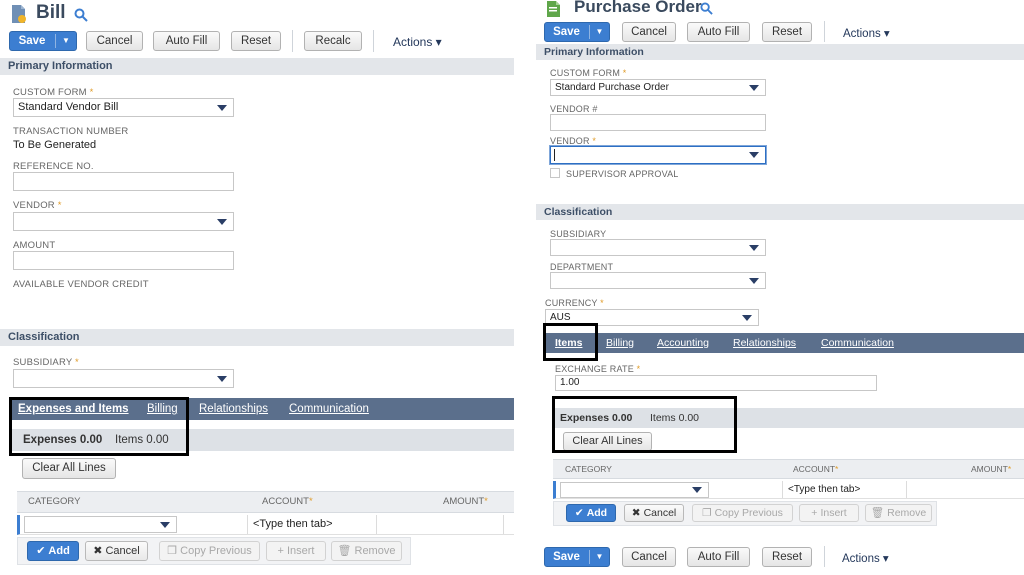 The height and width of the screenshot is (575, 1024). What do you see at coordinates (51, 12) in the screenshot?
I see `page-title: Bill` at bounding box center [51, 12].